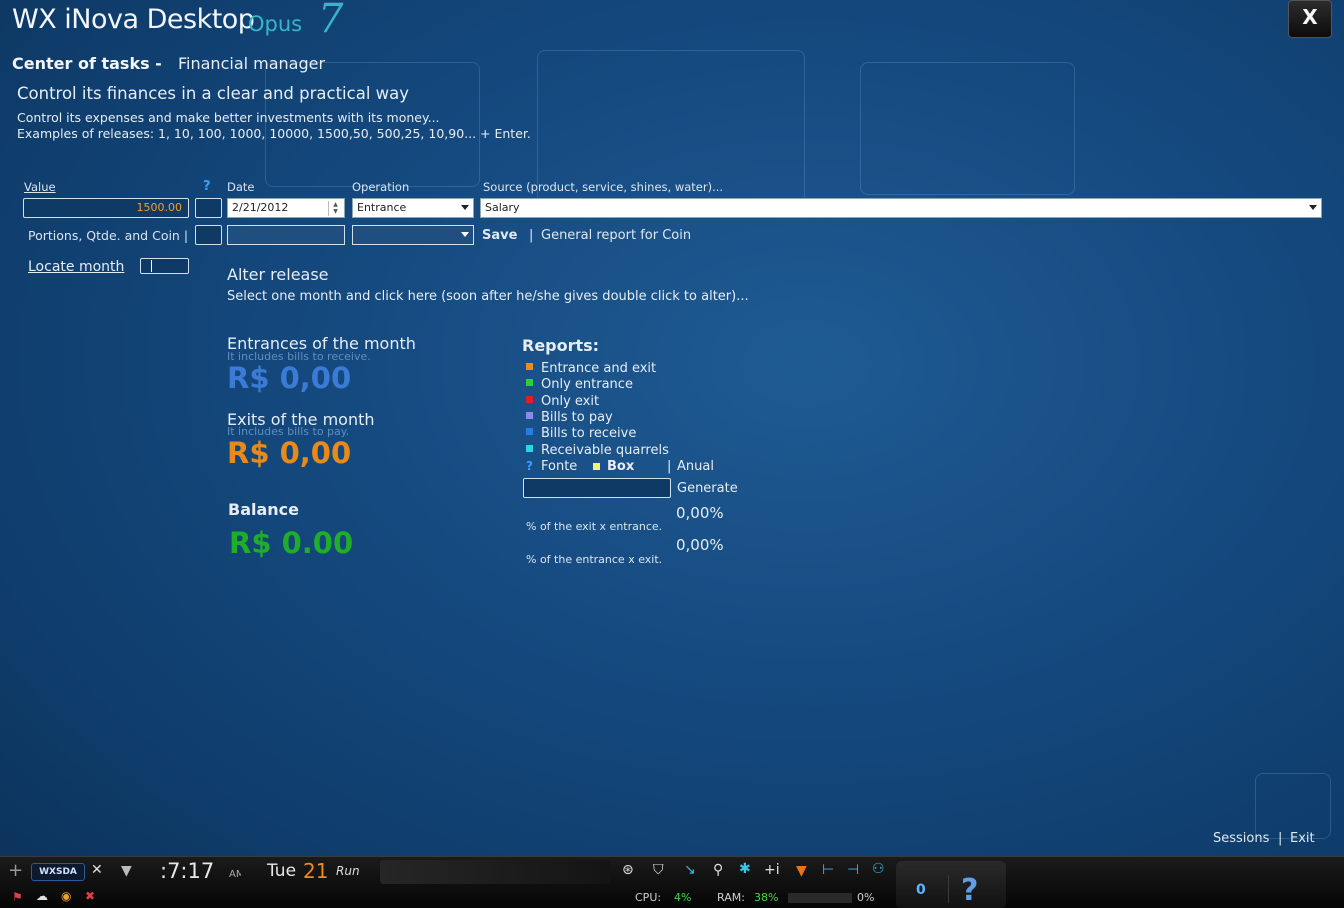  I want to click on report-item: Bills to pay, so click(569, 417).